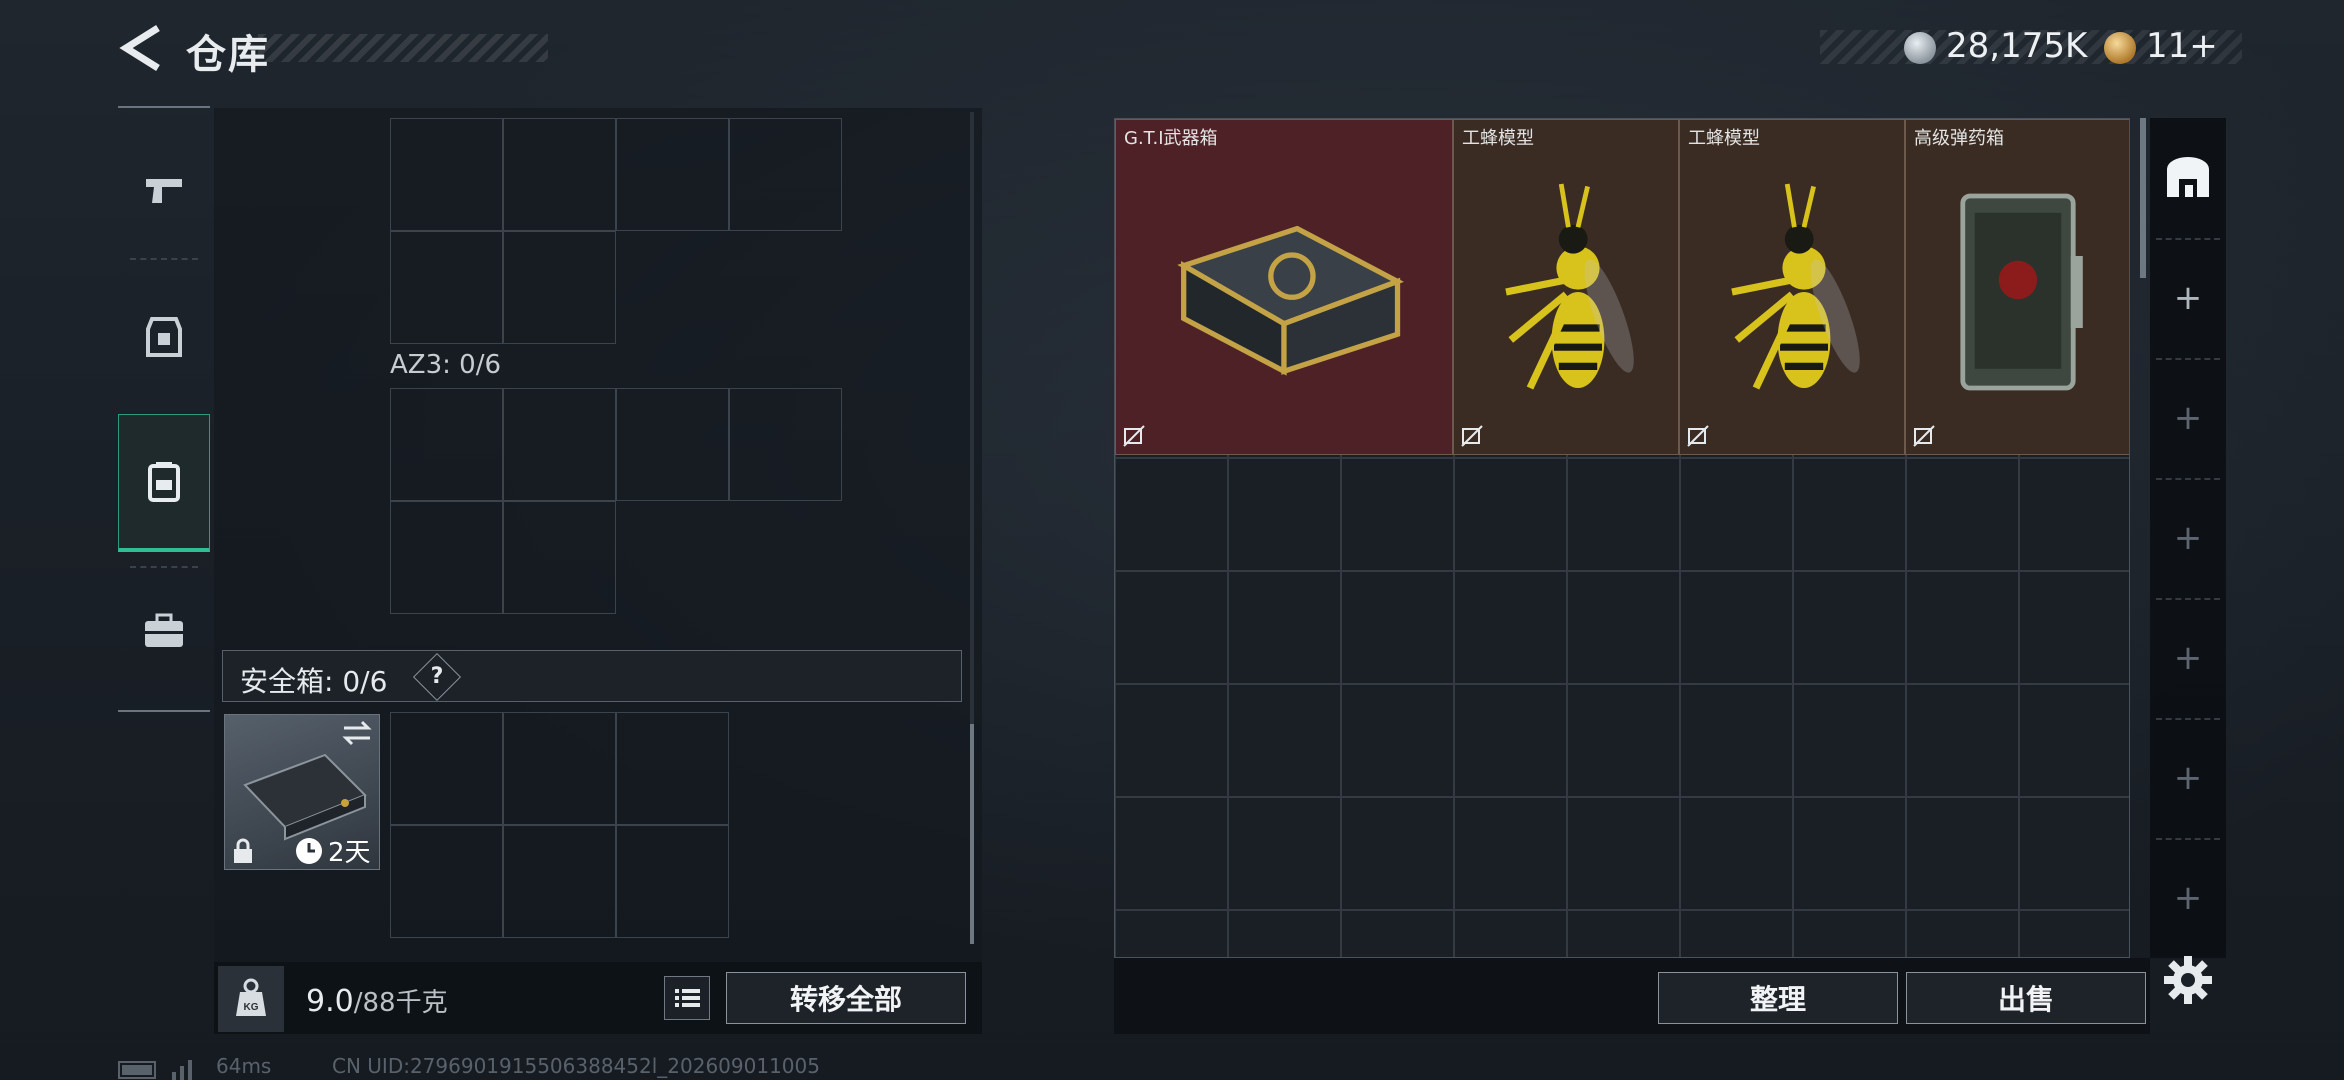 The height and width of the screenshot is (1080, 2344). What do you see at coordinates (2188, 298) in the screenshot?
I see `add-storage-page-button: +` at bounding box center [2188, 298].